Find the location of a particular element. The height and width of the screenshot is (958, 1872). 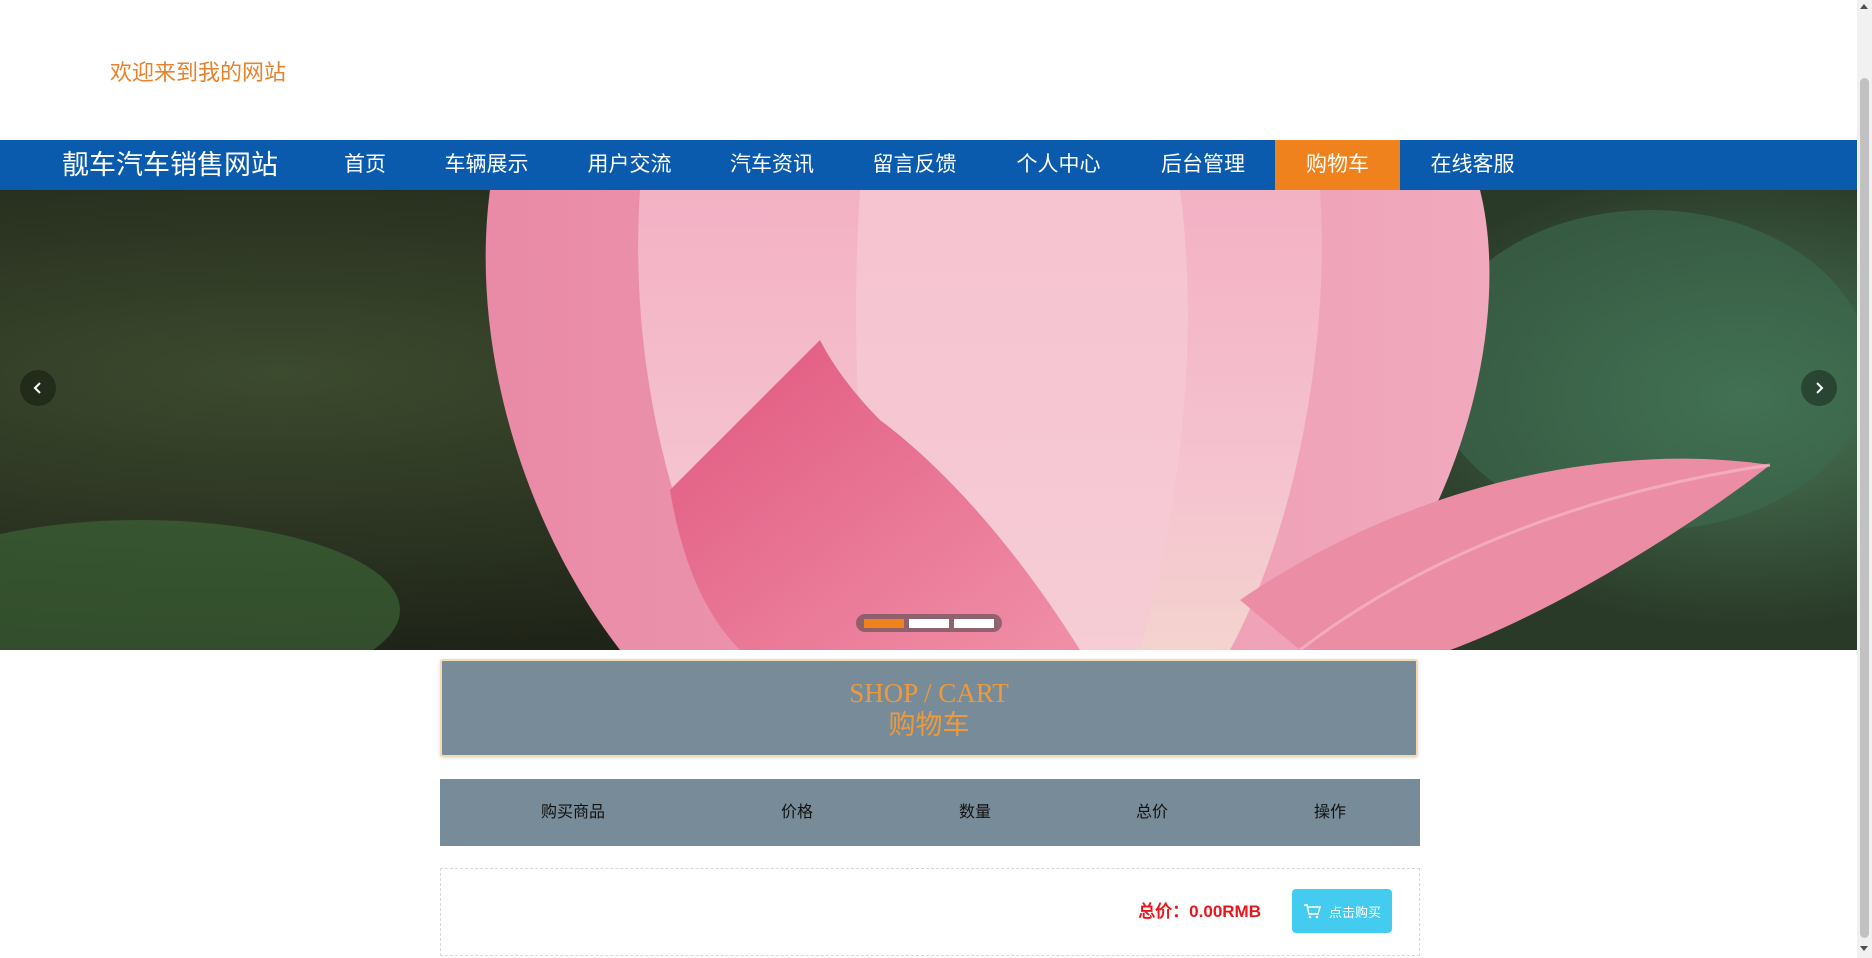

cart-summary: 总价：0.00RMB 点击购买 is located at coordinates (930, 912).